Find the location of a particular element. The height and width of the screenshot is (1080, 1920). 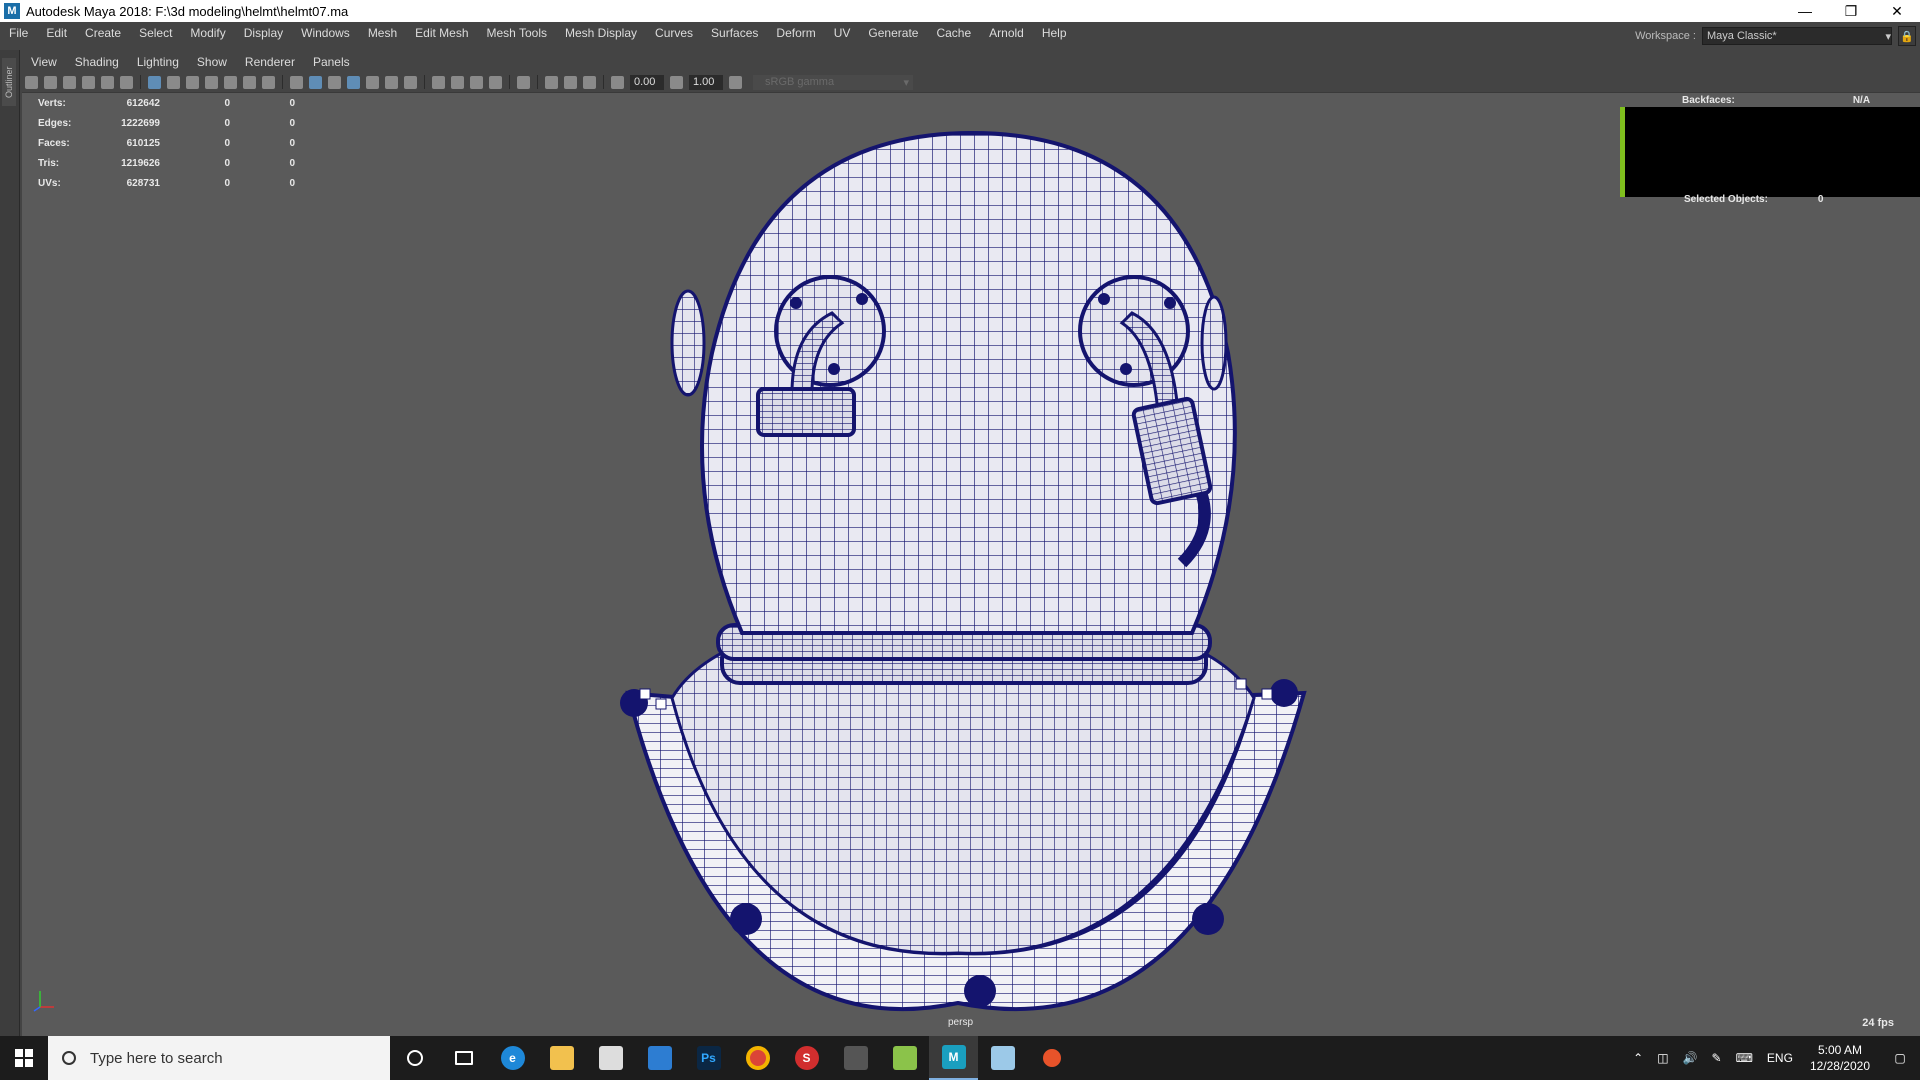

menu-windows: Windows is located at coordinates (323, 33).